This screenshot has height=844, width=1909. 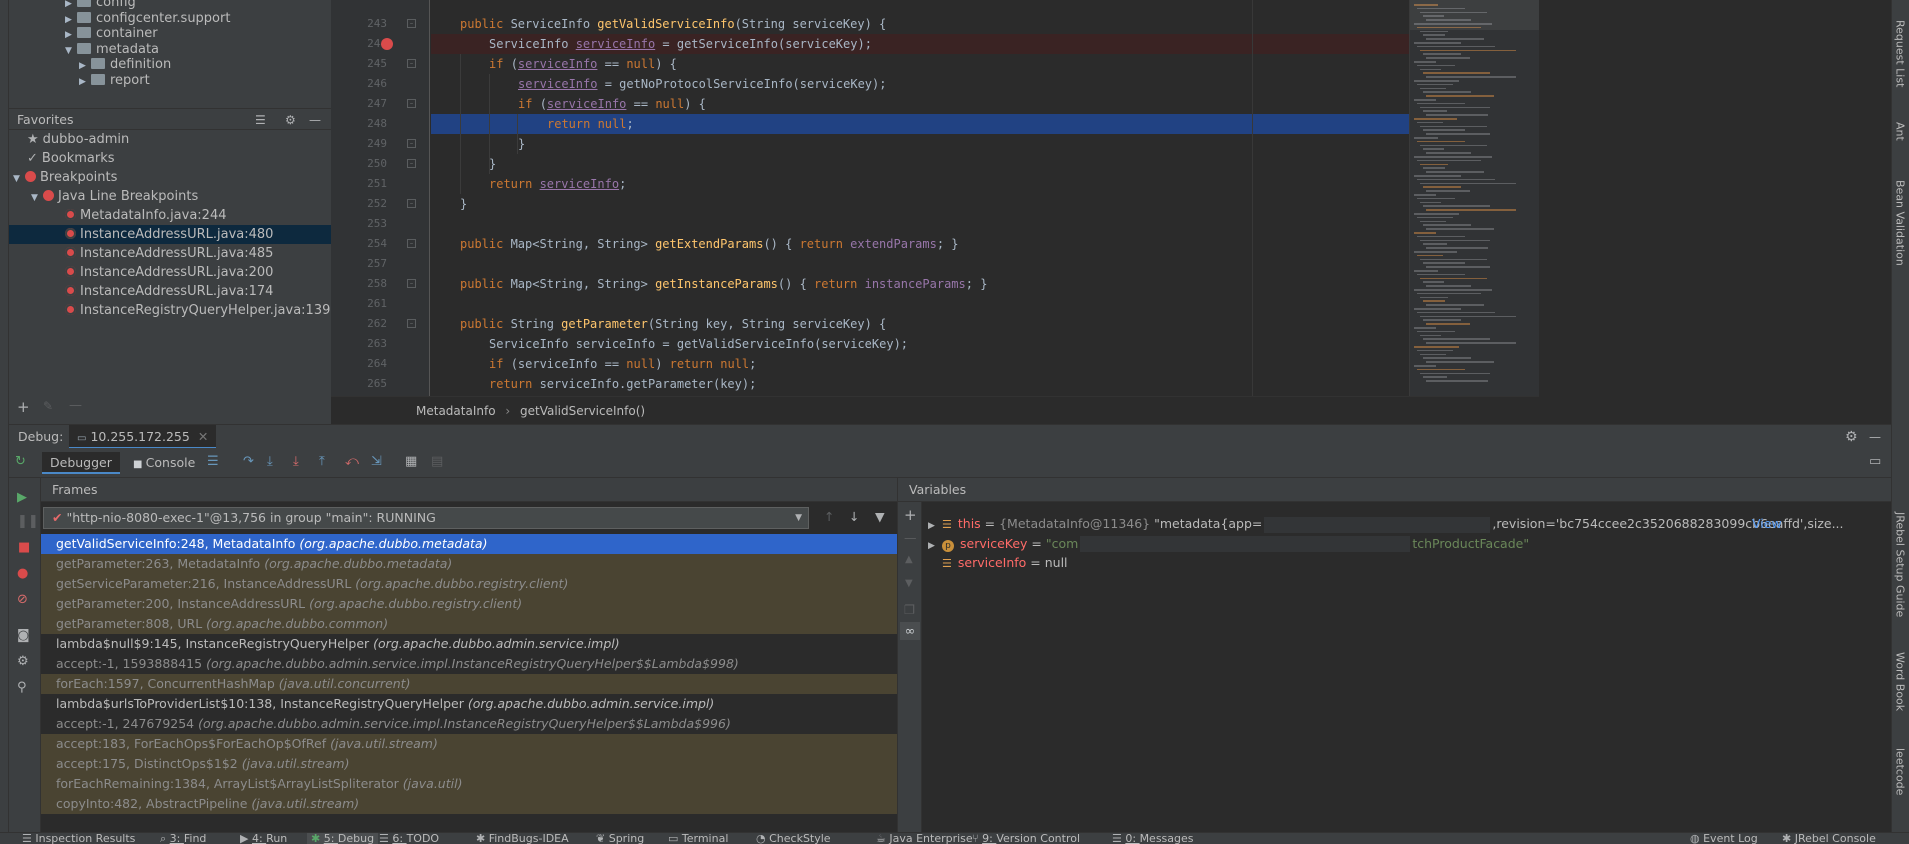 What do you see at coordinates (1767, 523) in the screenshot?
I see `view-link: View` at bounding box center [1767, 523].